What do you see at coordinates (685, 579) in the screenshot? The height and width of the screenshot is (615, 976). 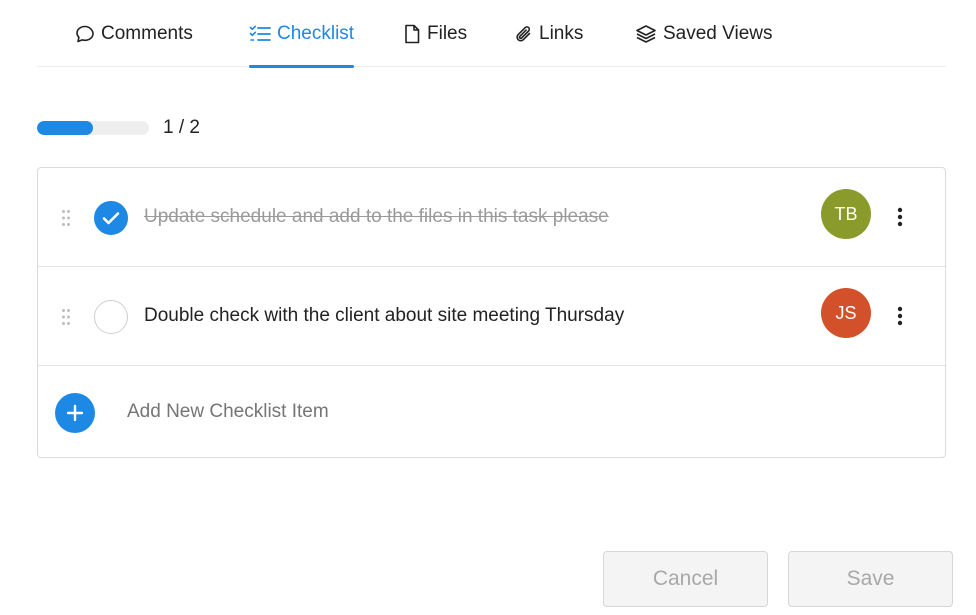 I see `cancel-button: Cancel` at bounding box center [685, 579].